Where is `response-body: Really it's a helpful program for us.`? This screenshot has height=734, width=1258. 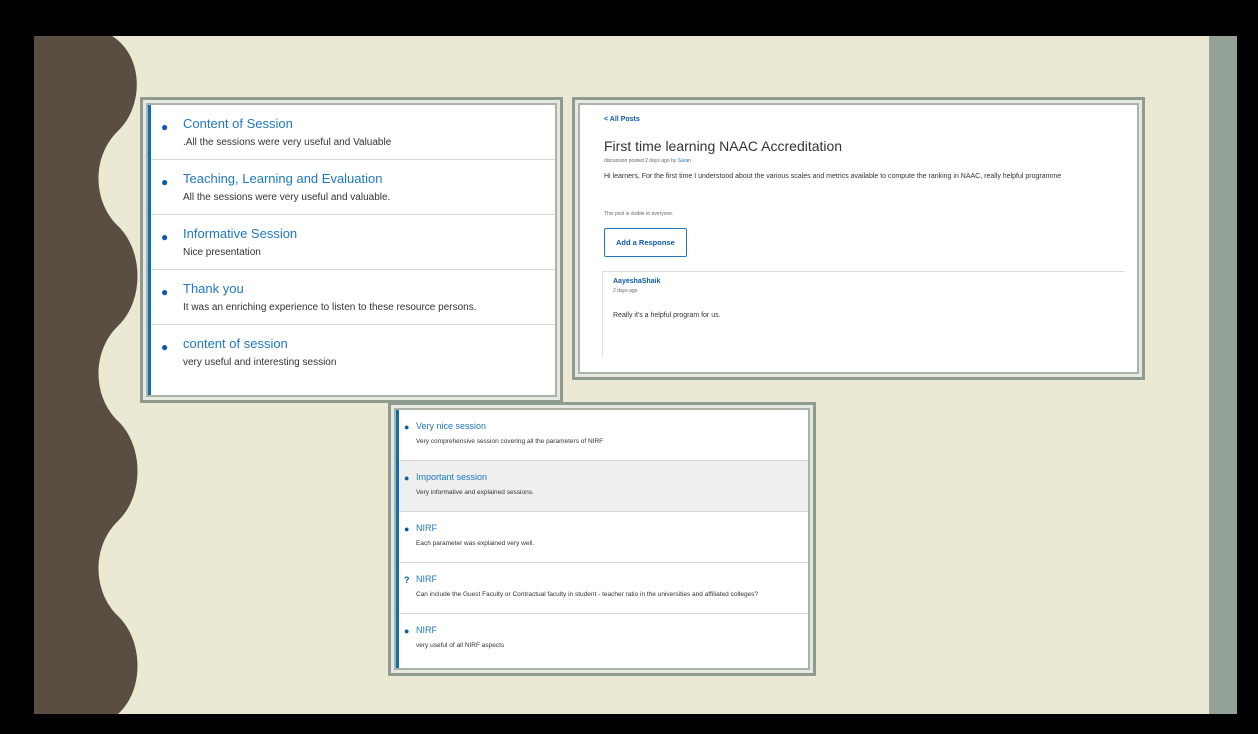 response-body: Really it's a helpful program for us. is located at coordinates (667, 315).